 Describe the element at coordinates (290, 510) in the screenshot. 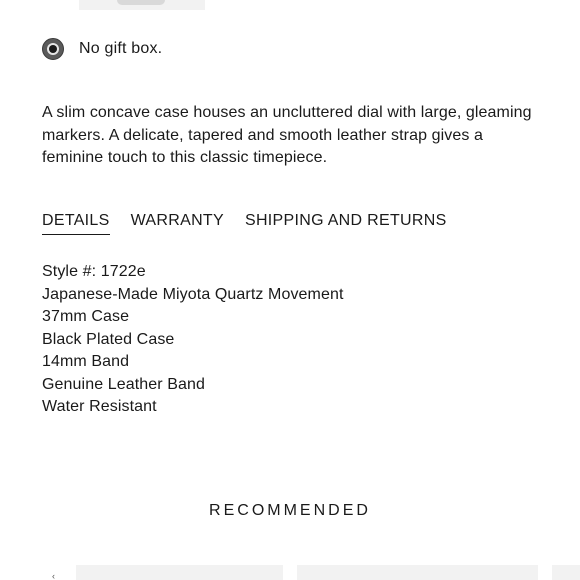

I see `recommended-heading: RECOMMENDED` at that location.